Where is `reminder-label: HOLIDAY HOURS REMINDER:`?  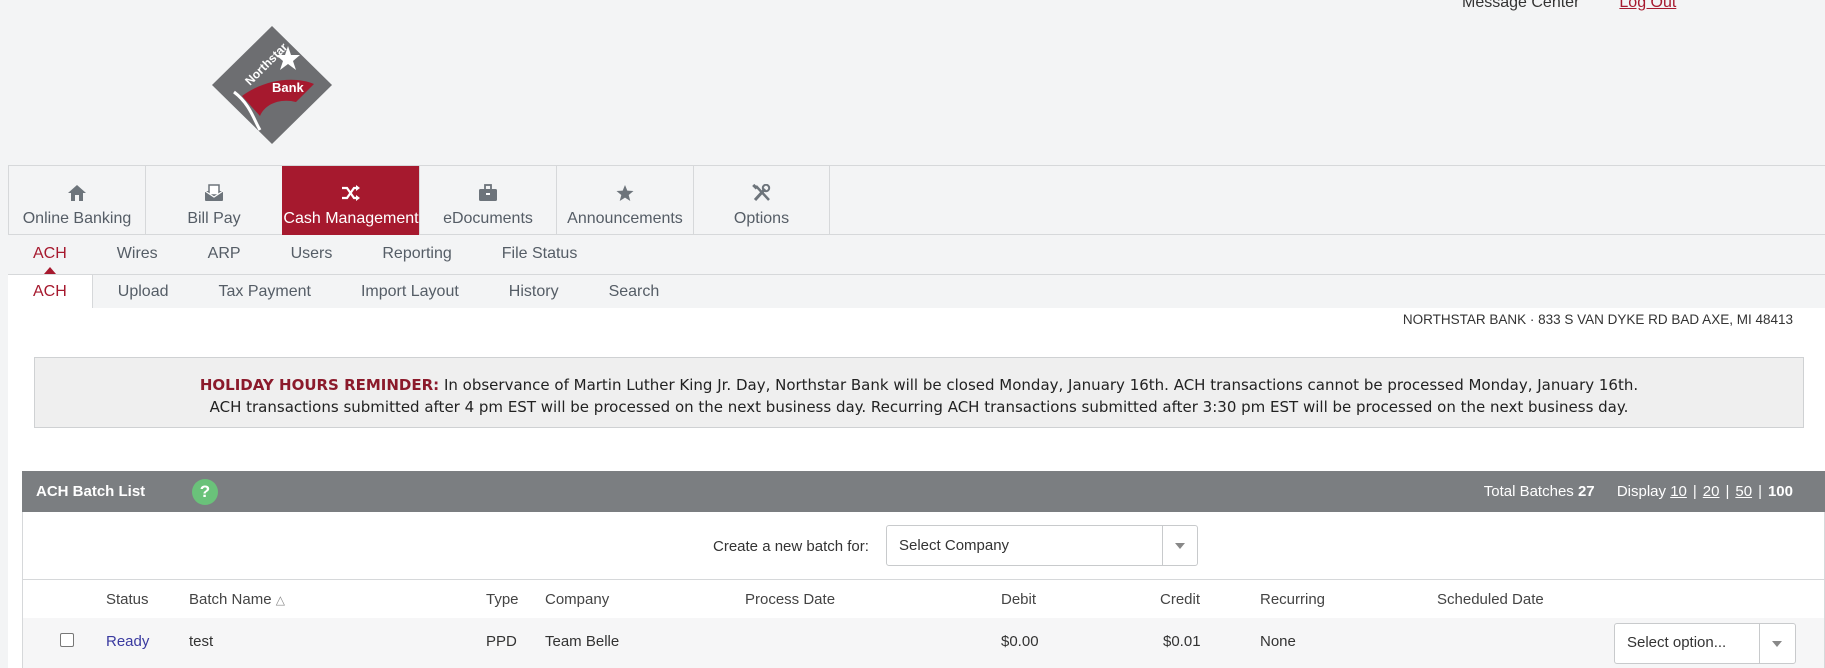 reminder-label: HOLIDAY HOURS REMINDER: is located at coordinates (319, 385).